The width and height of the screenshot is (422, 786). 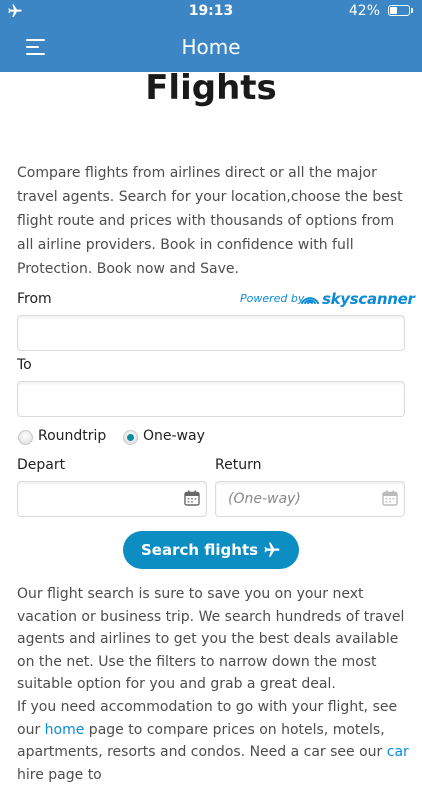 What do you see at coordinates (393, 10) in the screenshot?
I see `battery-fill` at bounding box center [393, 10].